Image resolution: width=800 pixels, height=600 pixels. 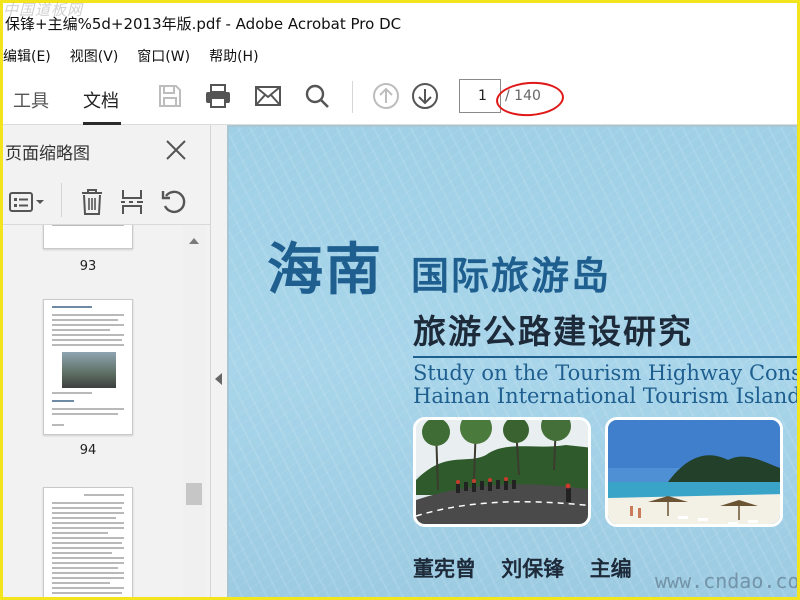 What do you see at coordinates (88, 266) in the screenshot?
I see `thumbnail-label-93: 93` at bounding box center [88, 266].